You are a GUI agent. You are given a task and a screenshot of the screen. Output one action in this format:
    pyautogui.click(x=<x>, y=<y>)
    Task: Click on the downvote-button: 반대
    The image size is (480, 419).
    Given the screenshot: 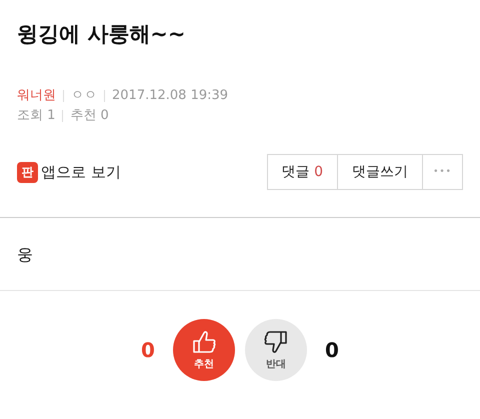 What is the action you would take?
    pyautogui.click(x=276, y=350)
    